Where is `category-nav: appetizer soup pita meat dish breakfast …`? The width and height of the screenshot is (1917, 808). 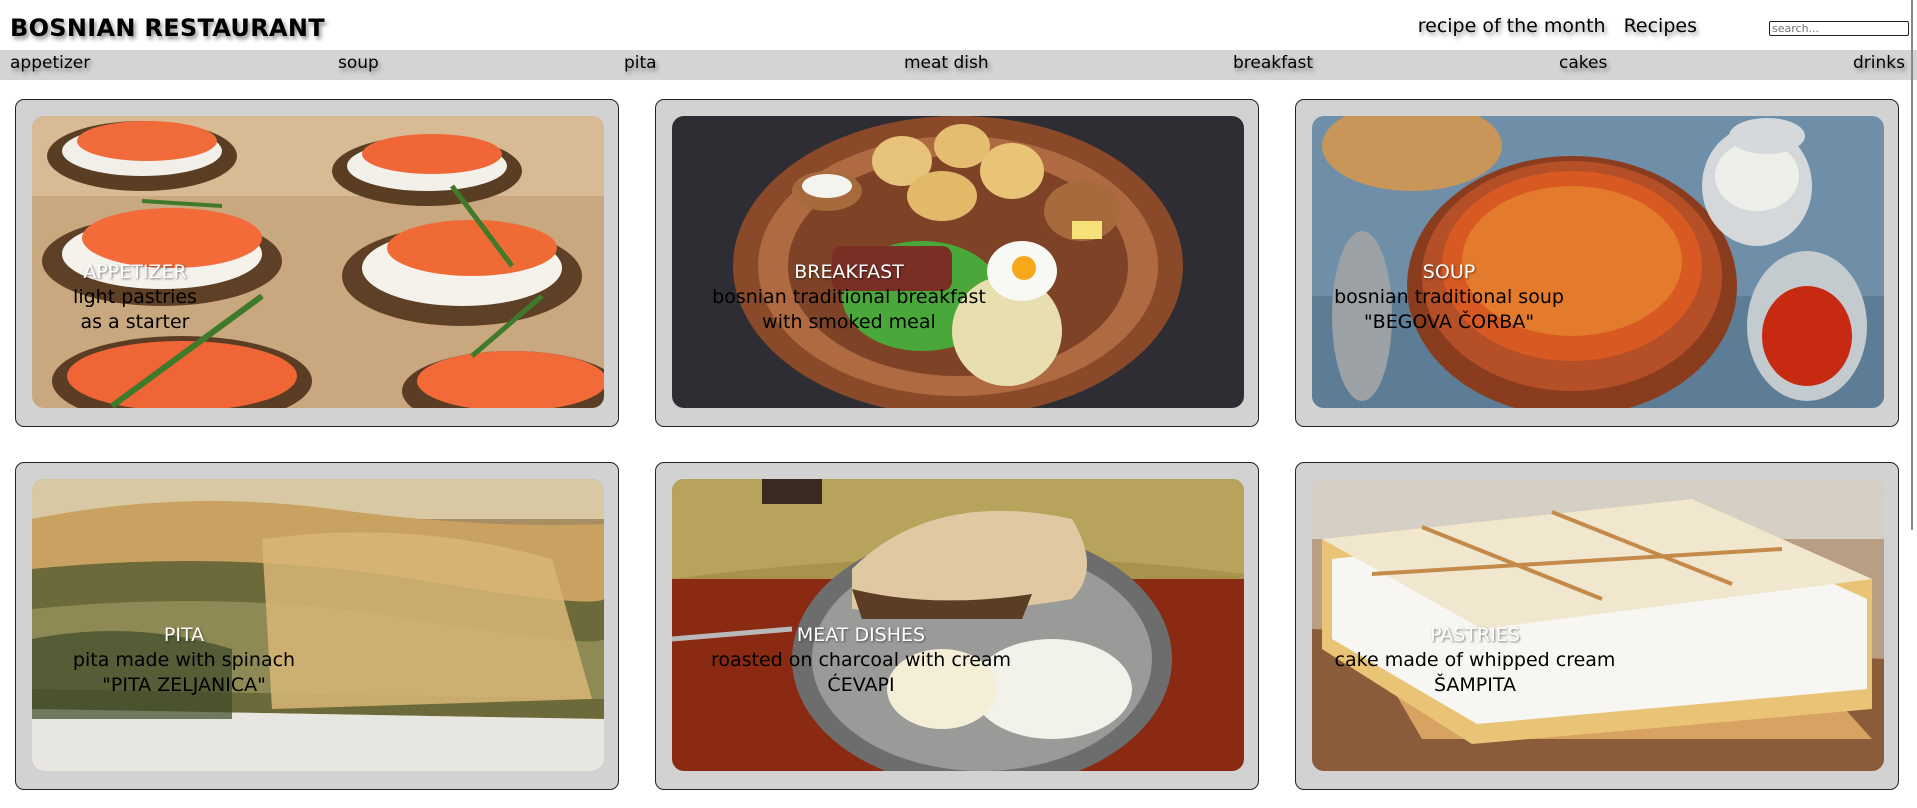 category-nav: appetizer soup pita meat dish breakfast … is located at coordinates (958, 65).